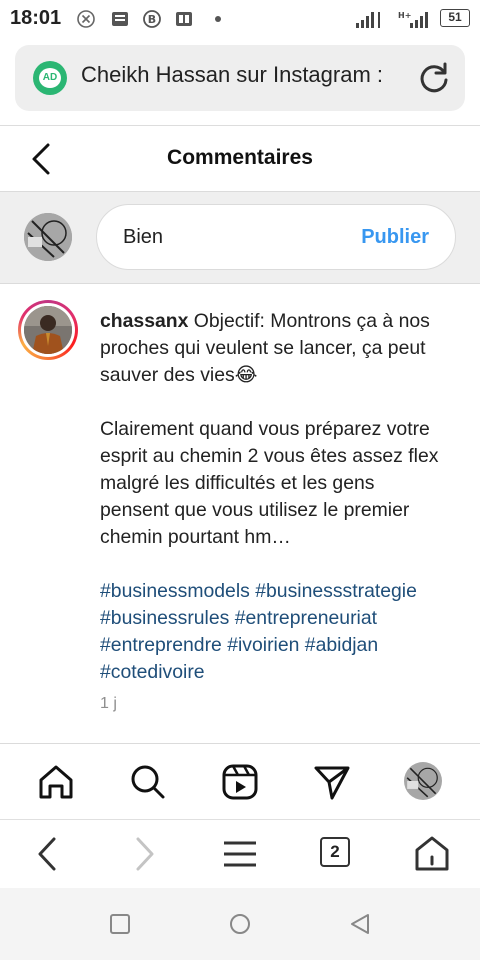 The image size is (480, 960). What do you see at coordinates (332, 782) in the screenshot?
I see `direct-message-icon` at bounding box center [332, 782].